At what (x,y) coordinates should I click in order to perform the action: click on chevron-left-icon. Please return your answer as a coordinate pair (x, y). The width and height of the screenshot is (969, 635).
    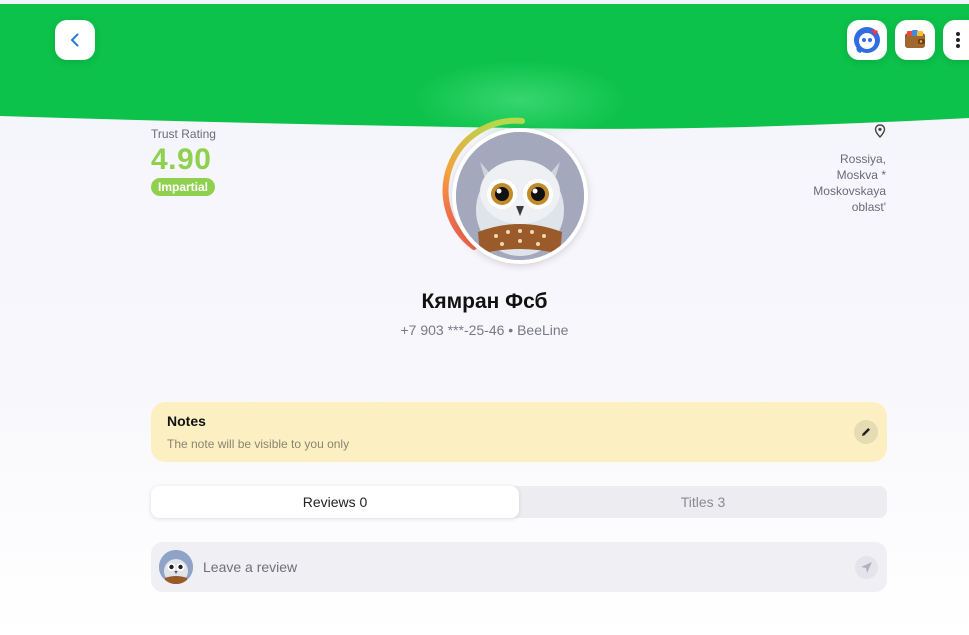
    Looking at the image, I should click on (75, 40).